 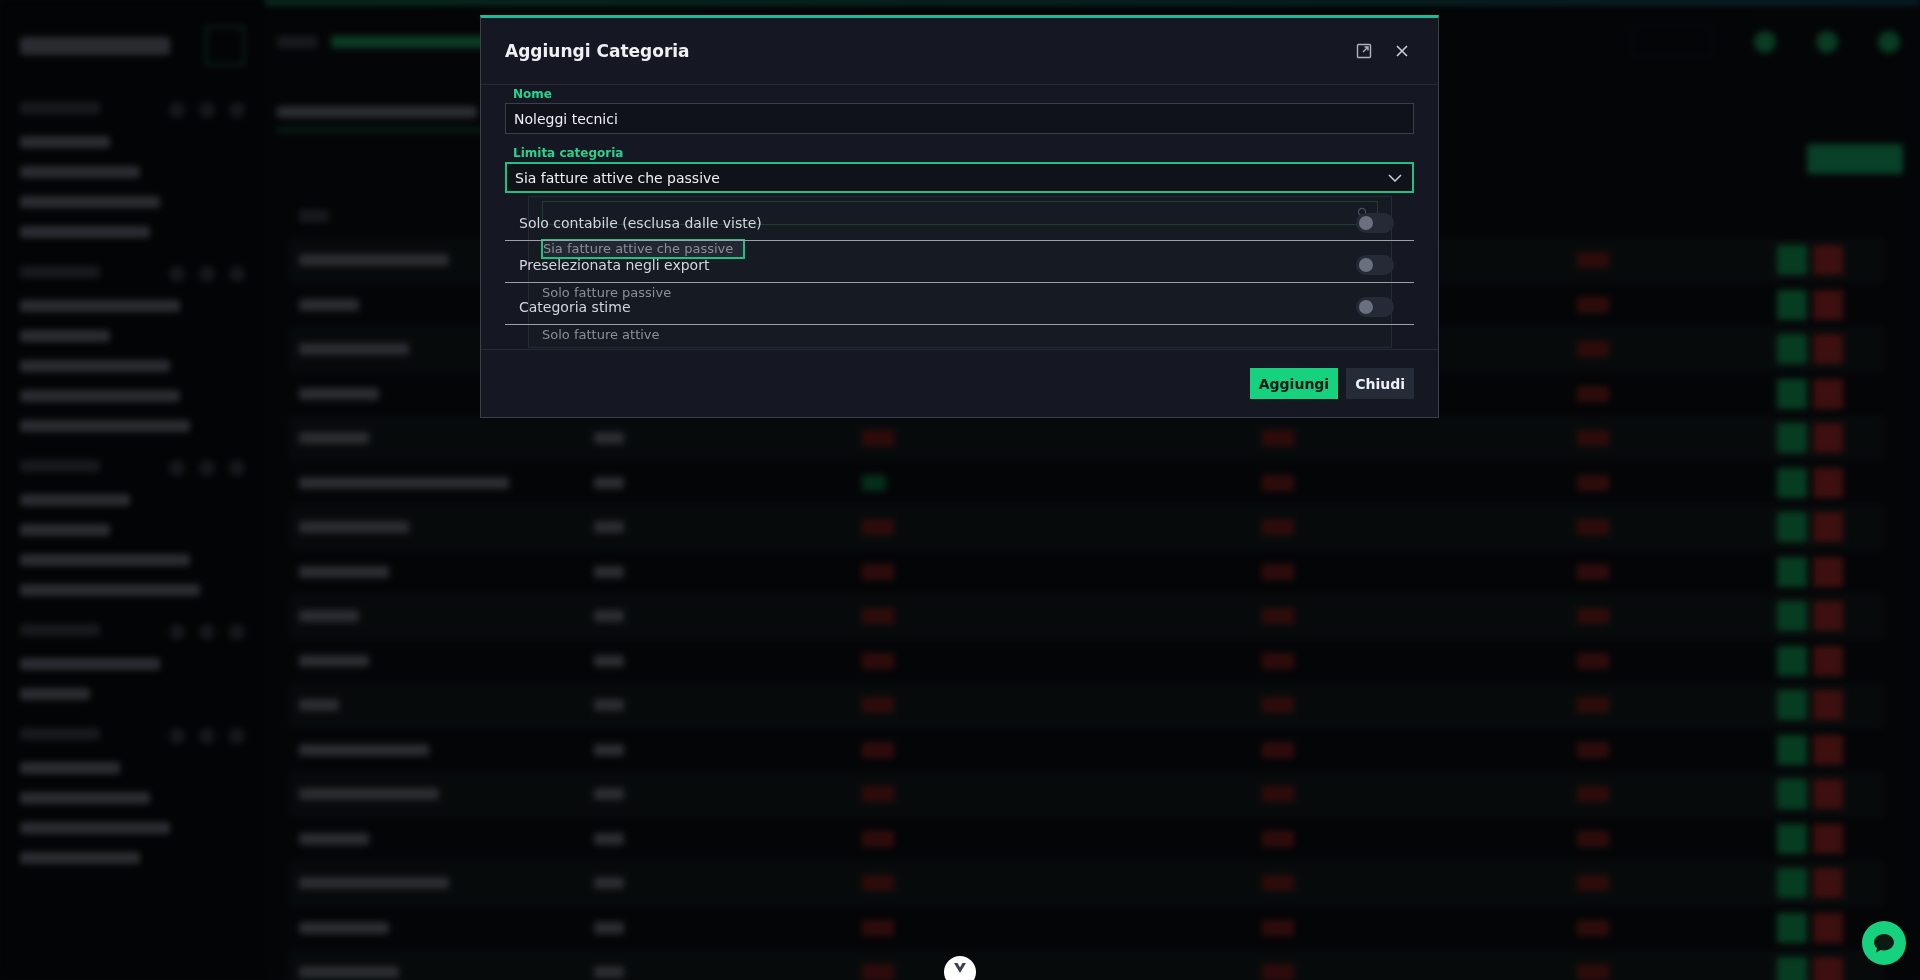 I want to click on dropdown-option: Solo fatture attive, so click(x=601, y=335).